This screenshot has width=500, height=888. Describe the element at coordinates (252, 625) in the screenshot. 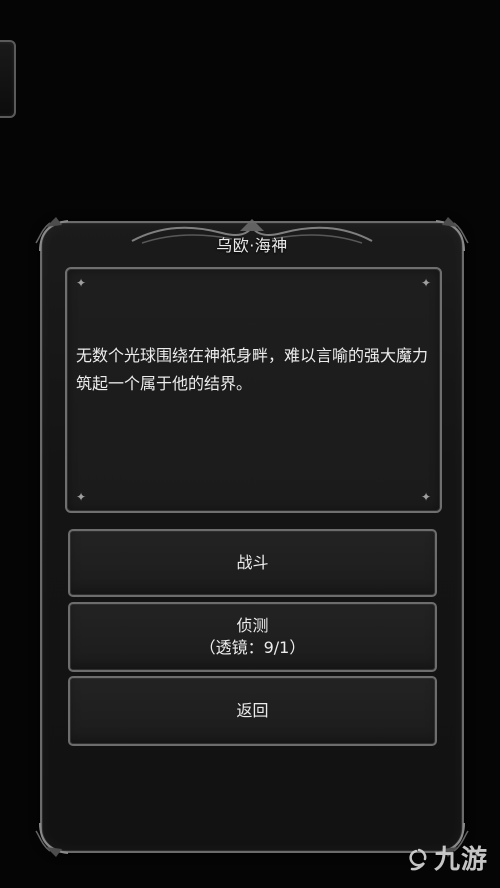

I see `detect-button-label: 侦测` at that location.